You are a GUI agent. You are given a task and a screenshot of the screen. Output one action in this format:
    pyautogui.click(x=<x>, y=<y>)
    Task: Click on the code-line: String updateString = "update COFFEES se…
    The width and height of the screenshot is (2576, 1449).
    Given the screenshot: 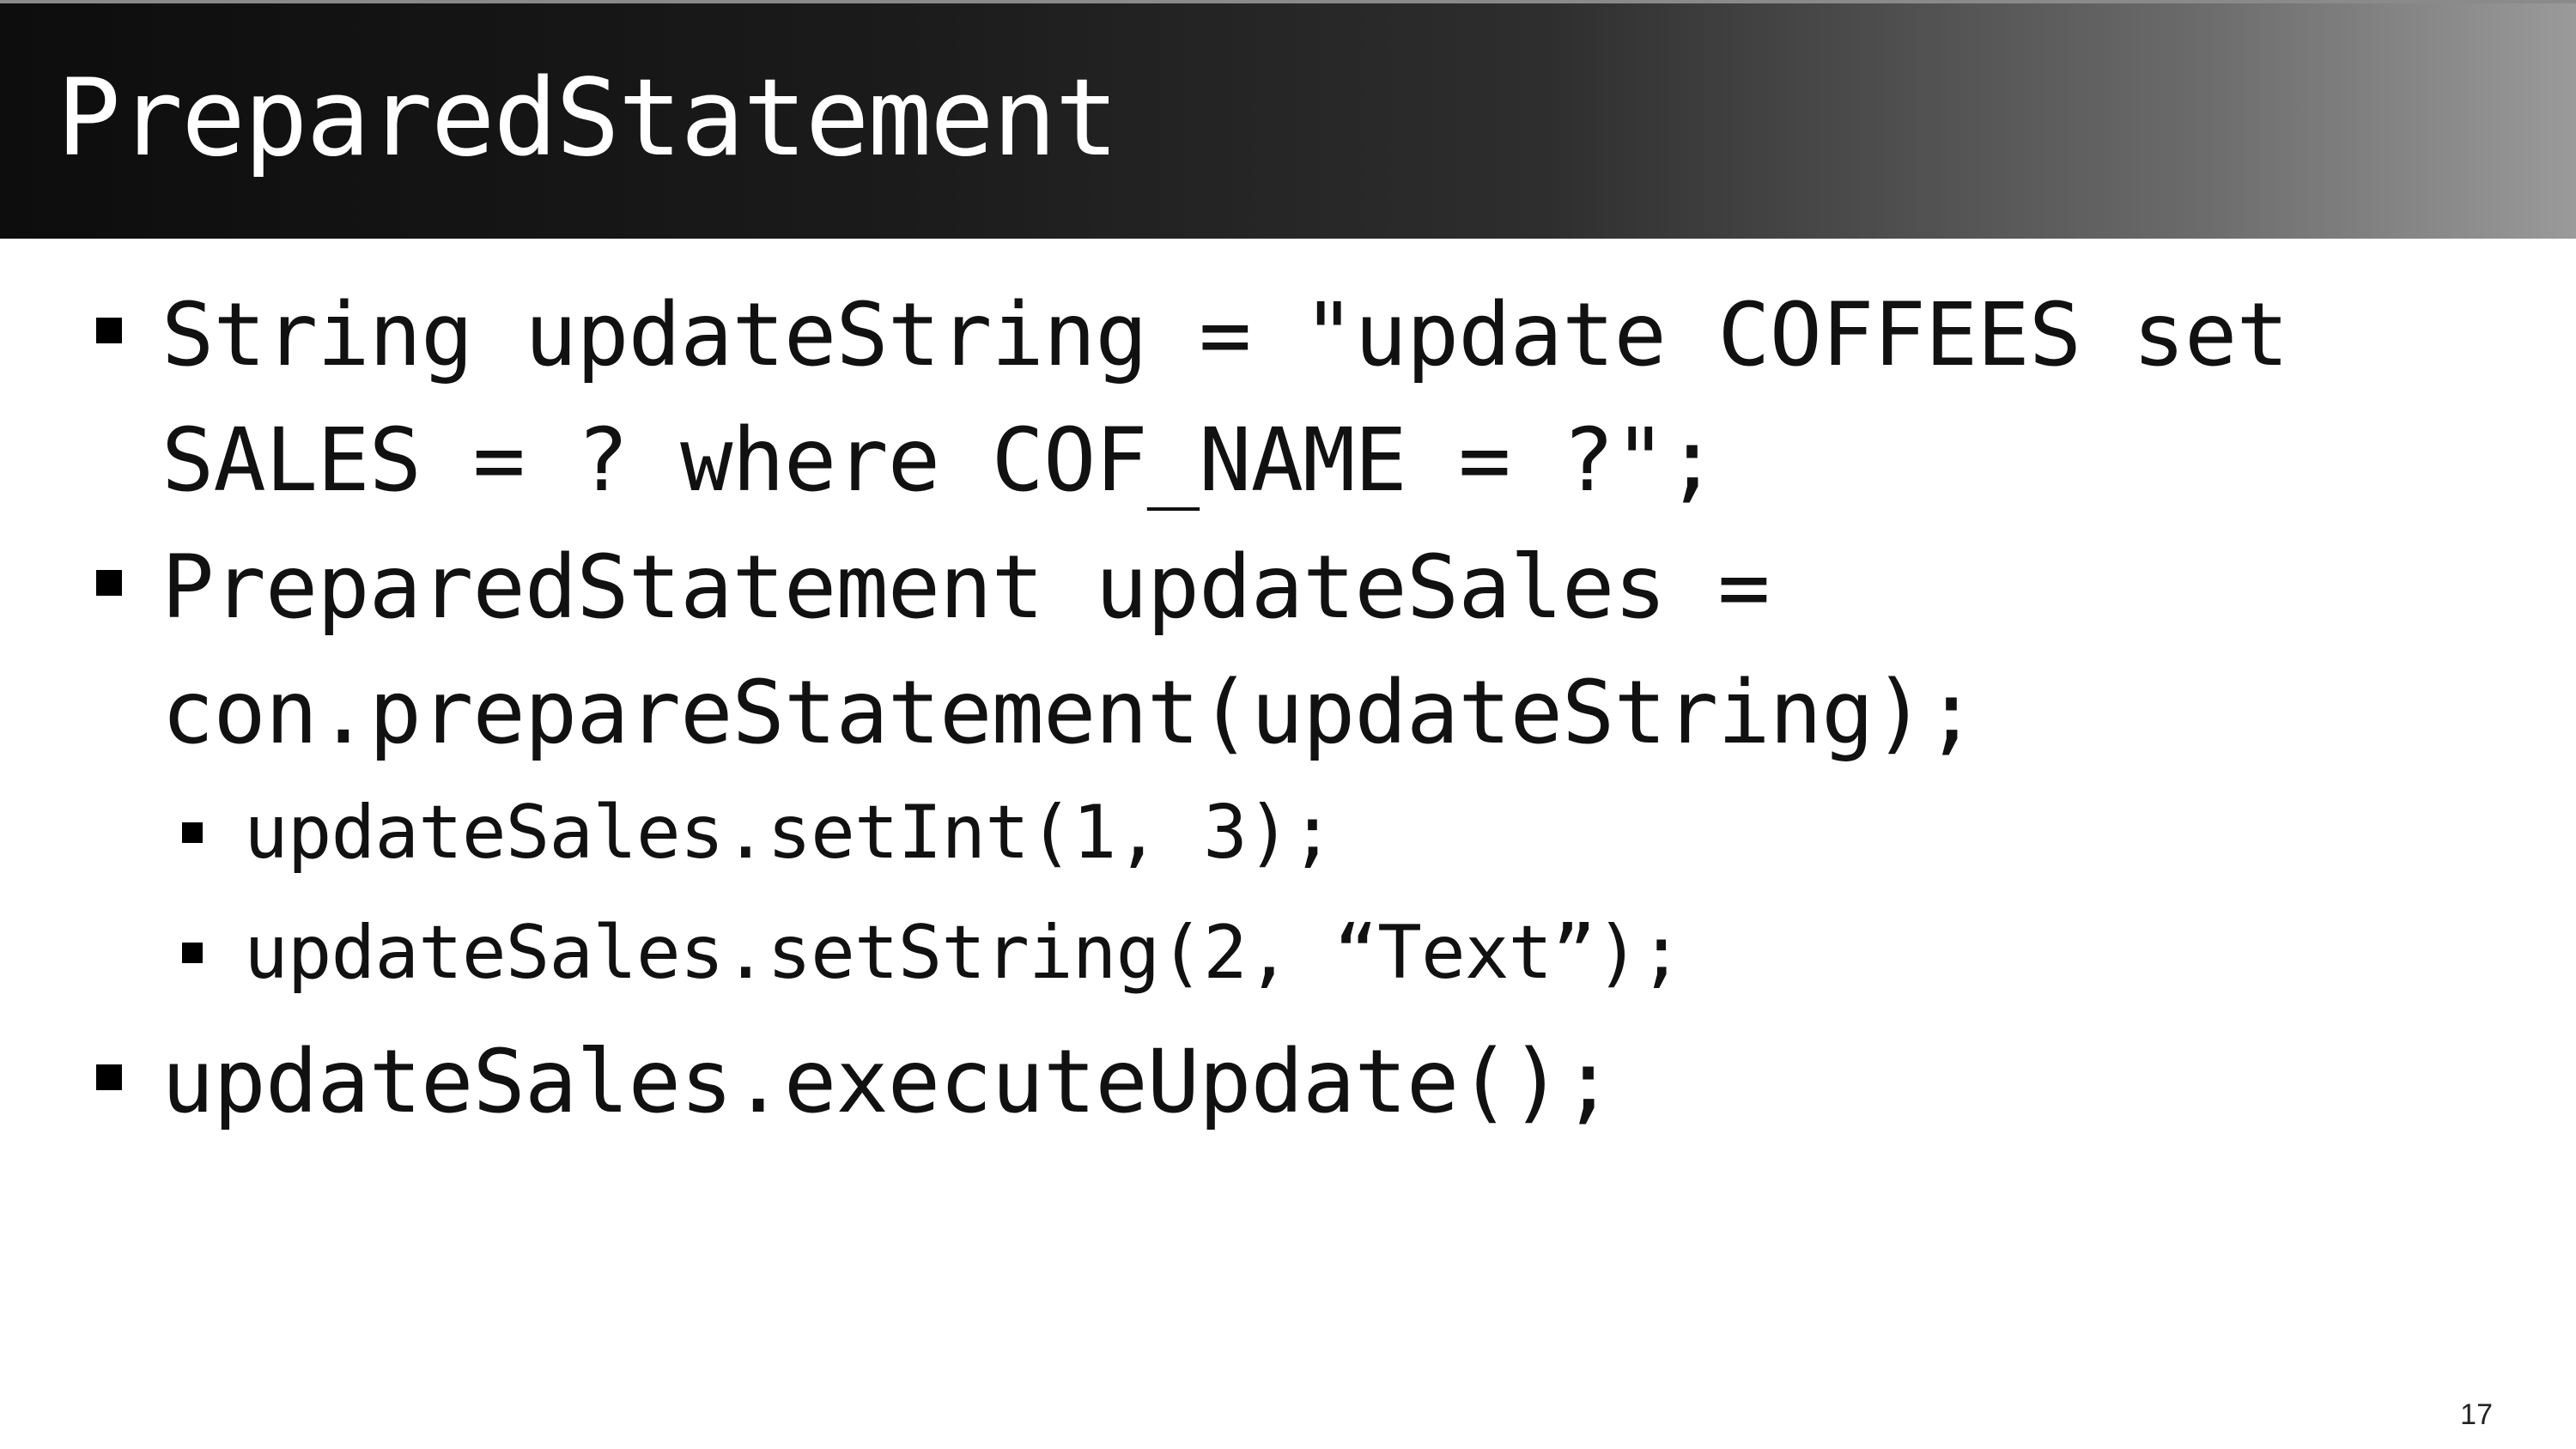 What is the action you would take?
    pyautogui.click(x=1225, y=335)
    